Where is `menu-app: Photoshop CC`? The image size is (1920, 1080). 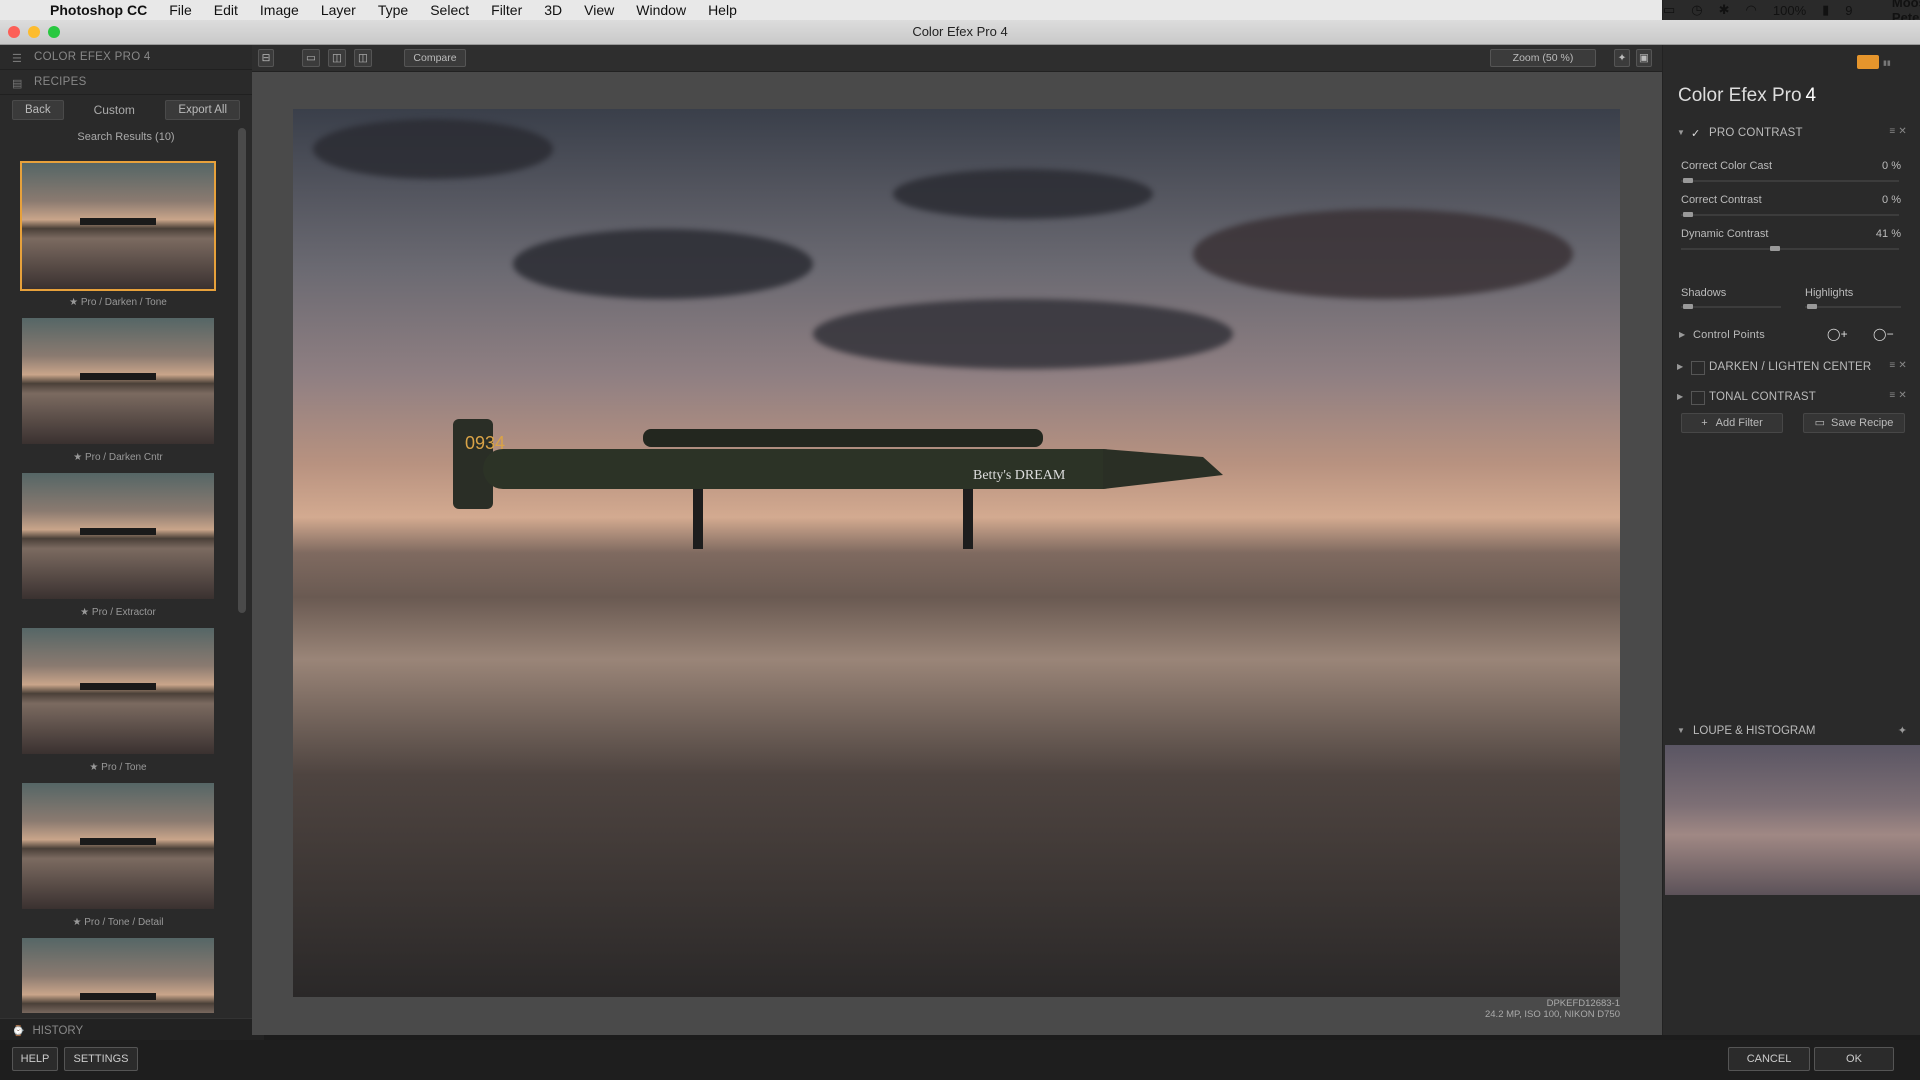
menu-app: Photoshop CC is located at coordinates (98, 10).